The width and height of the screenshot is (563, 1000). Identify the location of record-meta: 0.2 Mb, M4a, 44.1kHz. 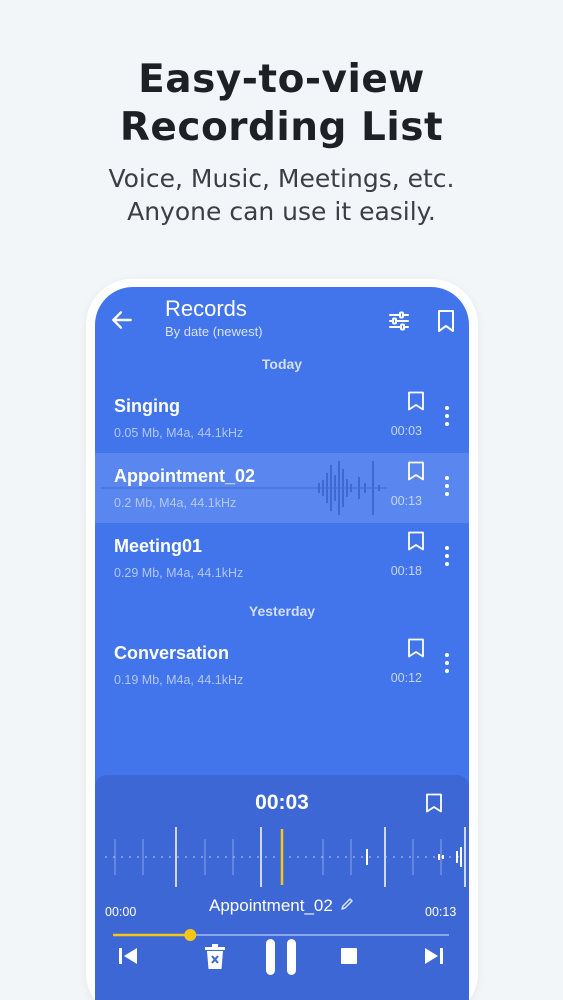
(175, 503).